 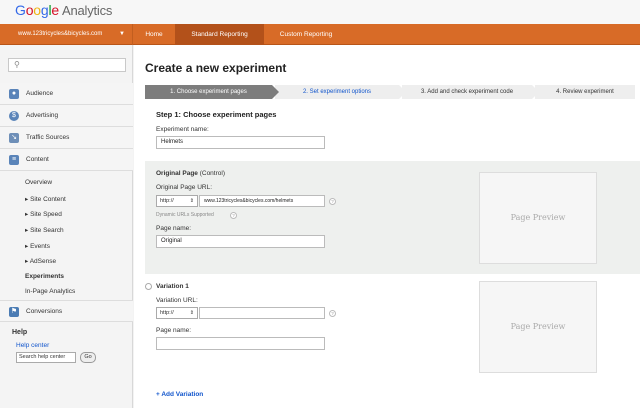 What do you see at coordinates (14, 94) in the screenshot?
I see `people-icon: ●` at bounding box center [14, 94].